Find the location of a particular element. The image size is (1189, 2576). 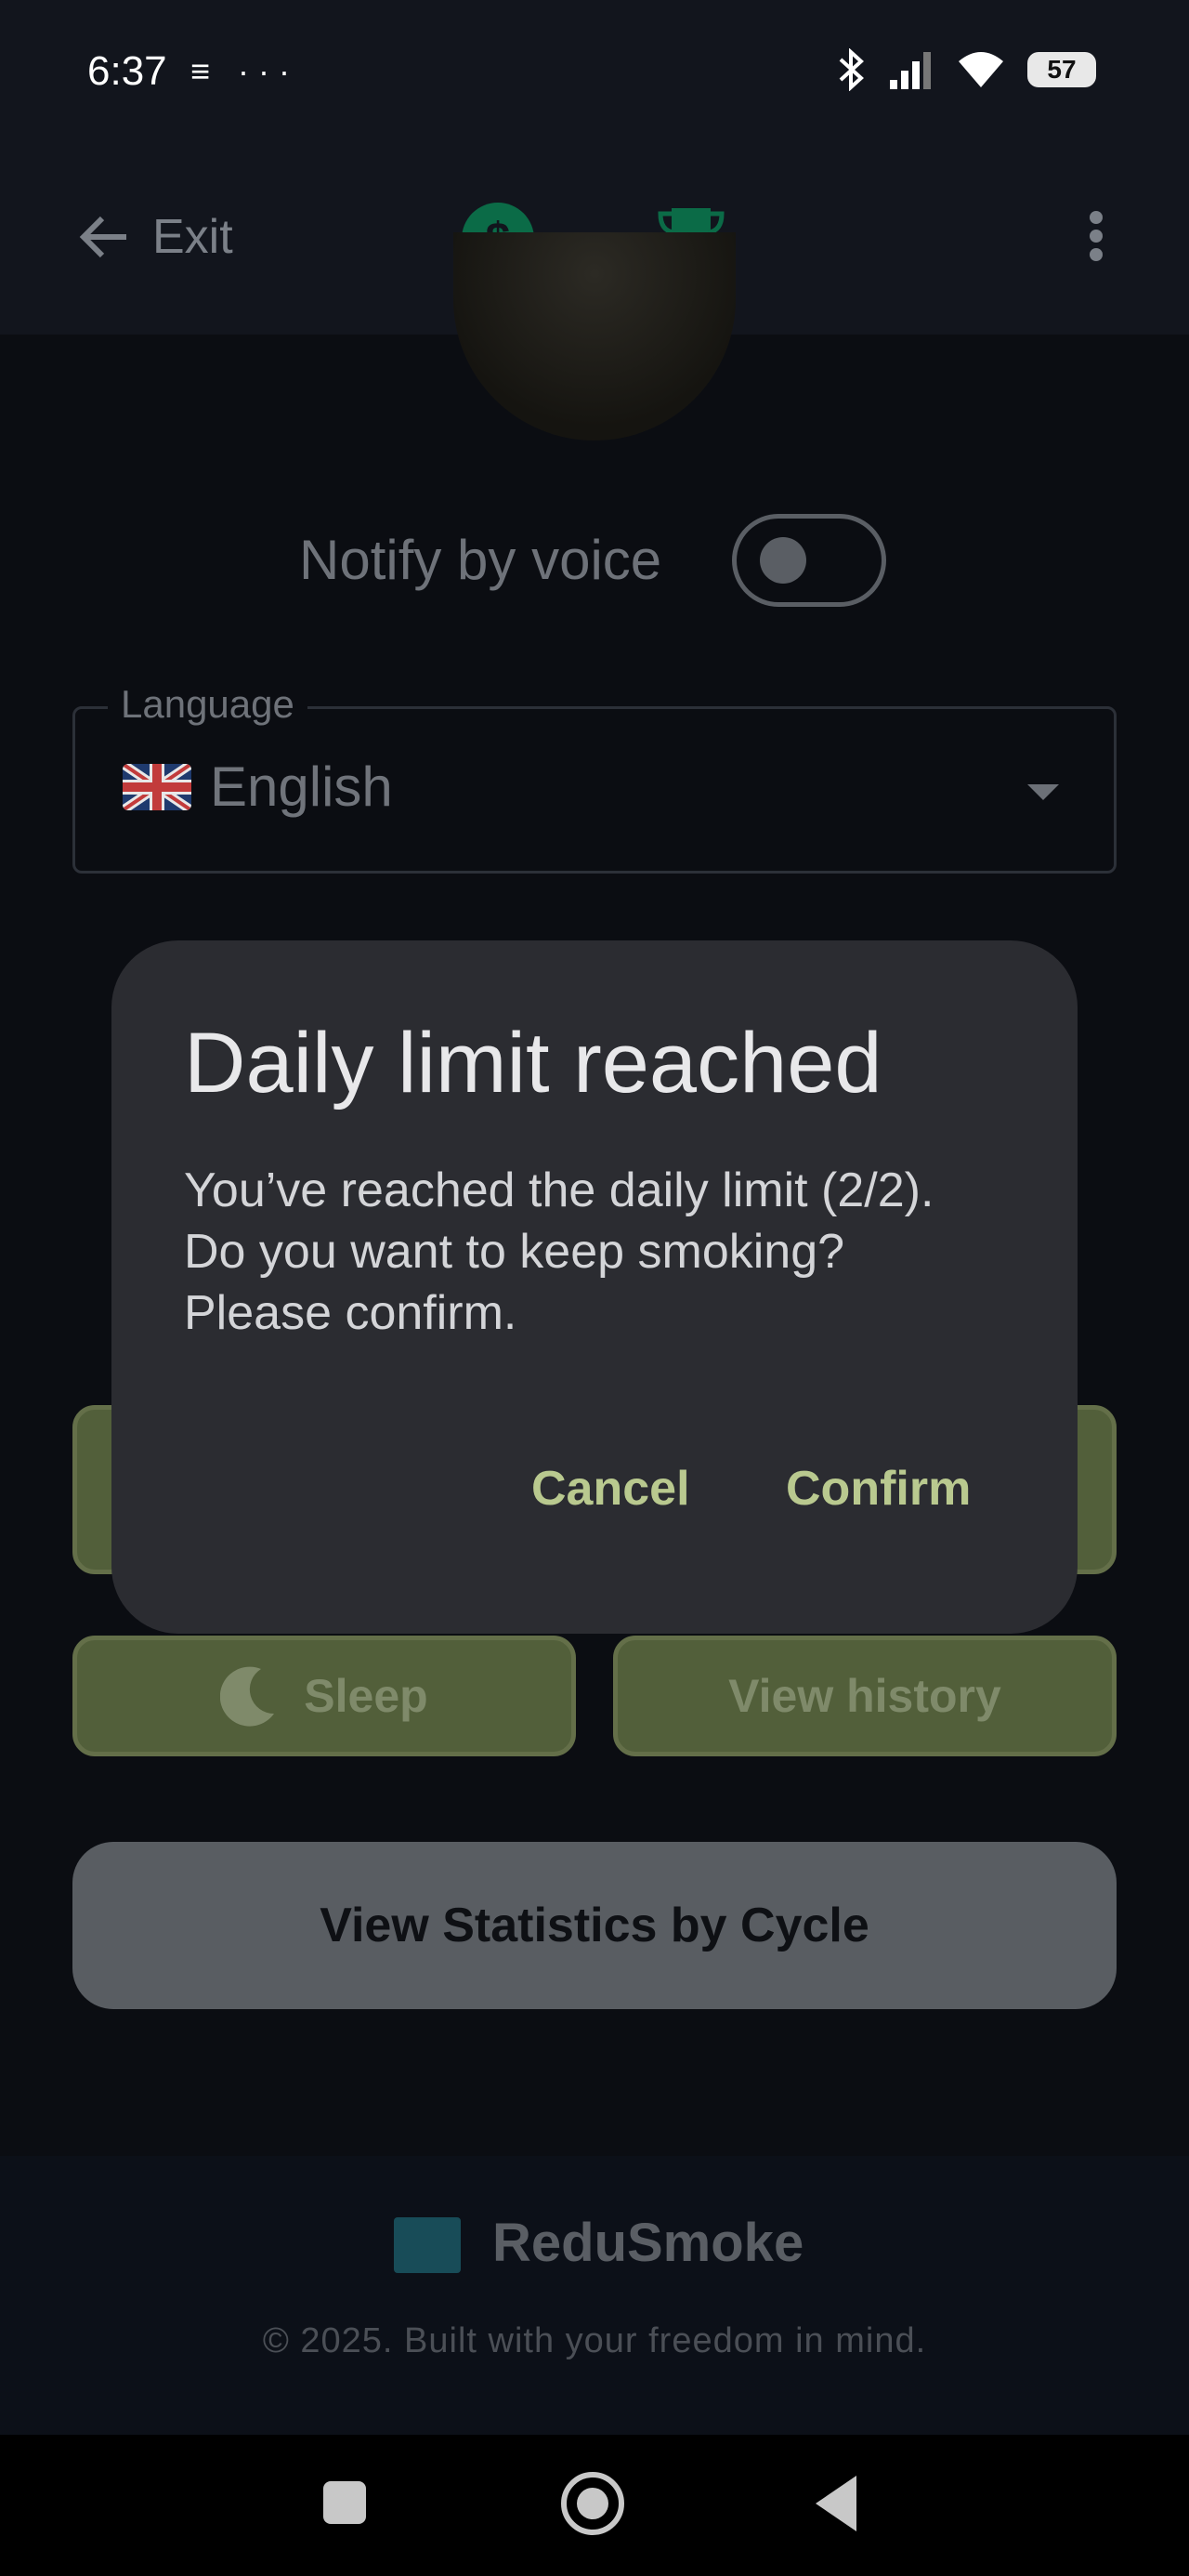

cancel-button: Cancel is located at coordinates (611, 1489).